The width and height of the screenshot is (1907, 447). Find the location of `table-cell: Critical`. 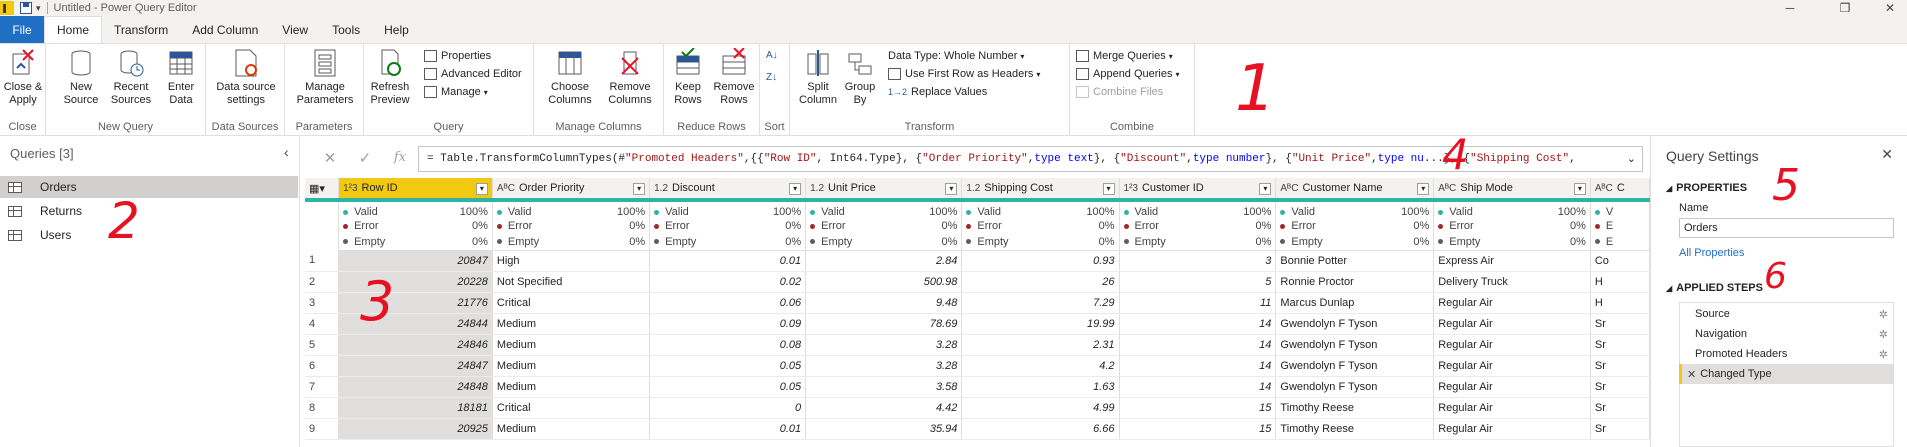

table-cell: Critical is located at coordinates (571, 303).